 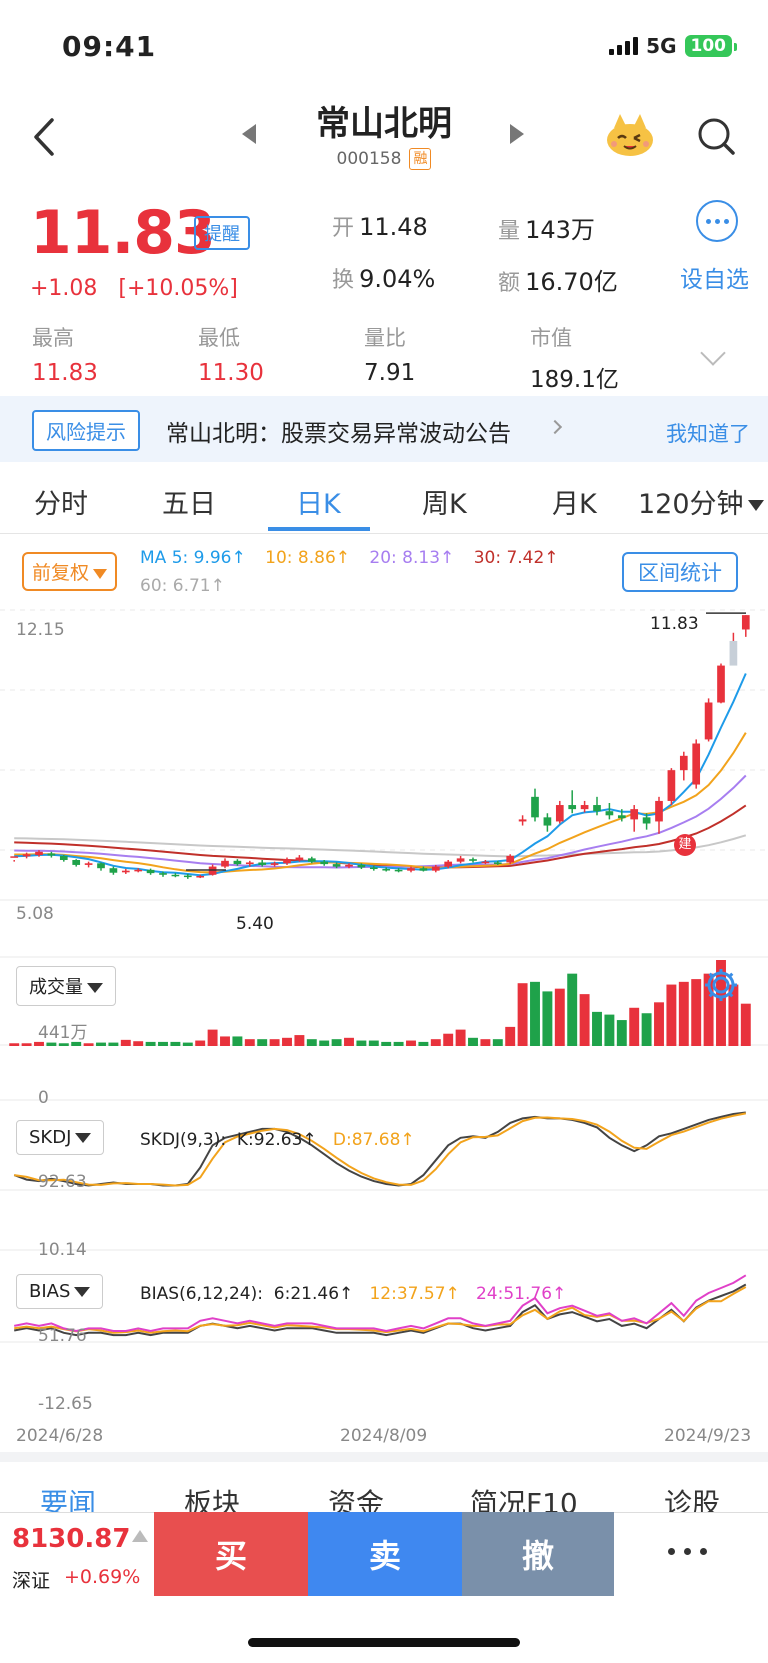 I want to click on adjust-select: 前复权, so click(x=70, y=571).